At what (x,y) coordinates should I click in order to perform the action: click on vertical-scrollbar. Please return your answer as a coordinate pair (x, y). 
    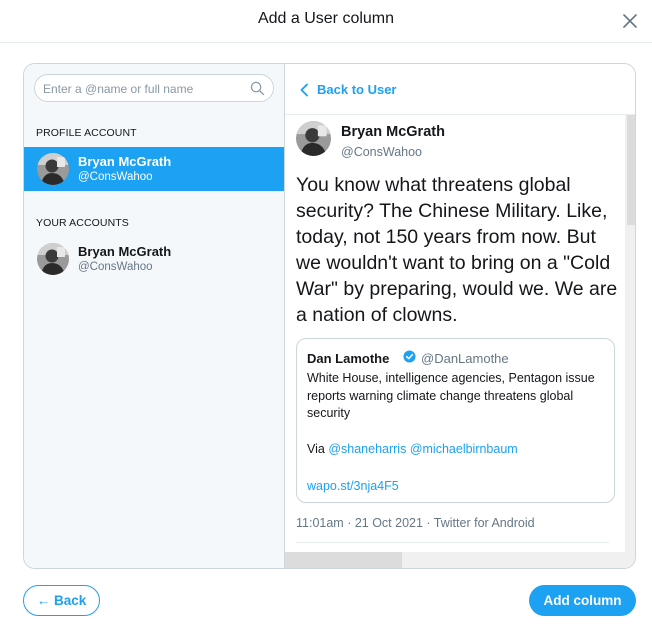
    Looking at the image, I should click on (630, 333).